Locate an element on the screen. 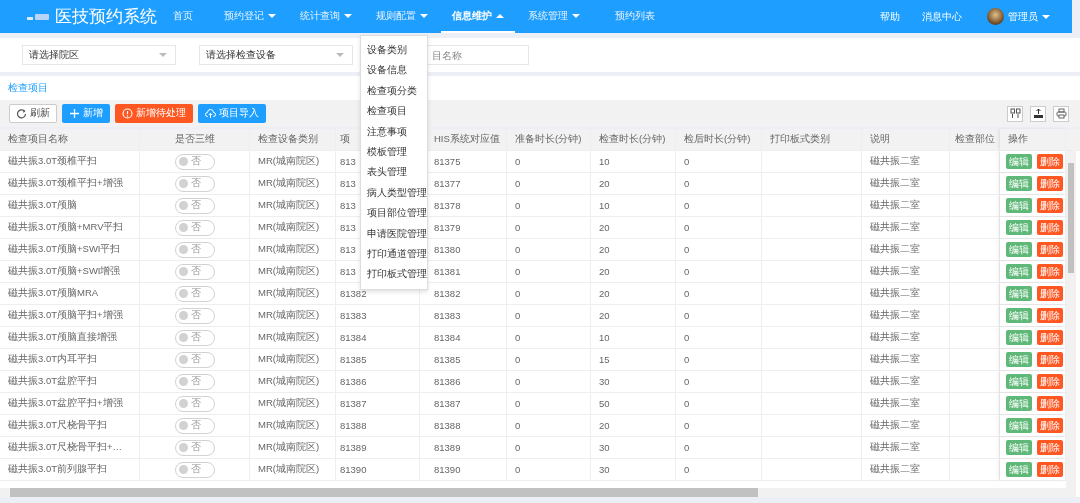  print-button is located at coordinates (1061, 113).